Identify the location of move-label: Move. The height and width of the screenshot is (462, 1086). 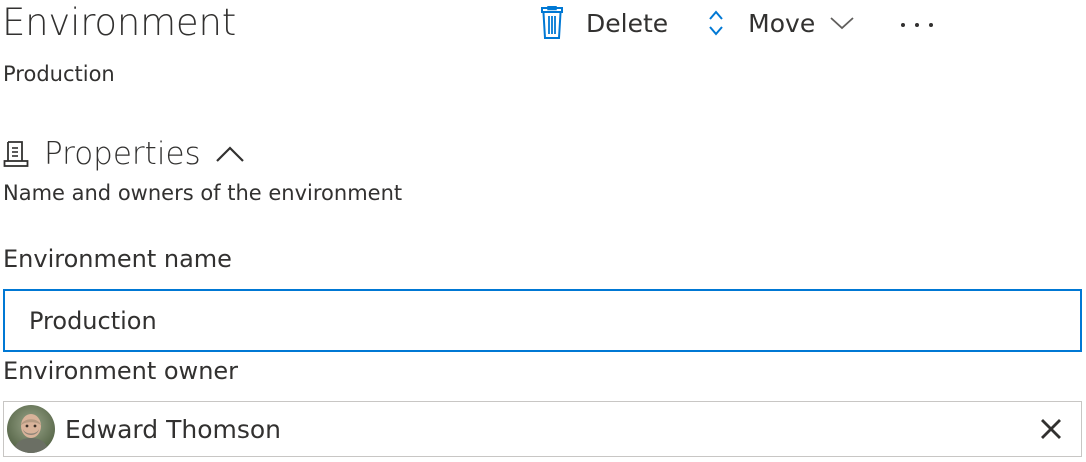
(782, 23).